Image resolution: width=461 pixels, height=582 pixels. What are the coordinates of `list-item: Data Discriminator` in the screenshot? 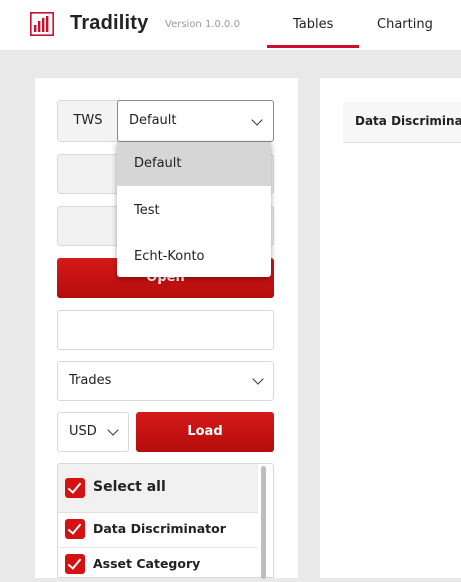 It's located at (158, 530).